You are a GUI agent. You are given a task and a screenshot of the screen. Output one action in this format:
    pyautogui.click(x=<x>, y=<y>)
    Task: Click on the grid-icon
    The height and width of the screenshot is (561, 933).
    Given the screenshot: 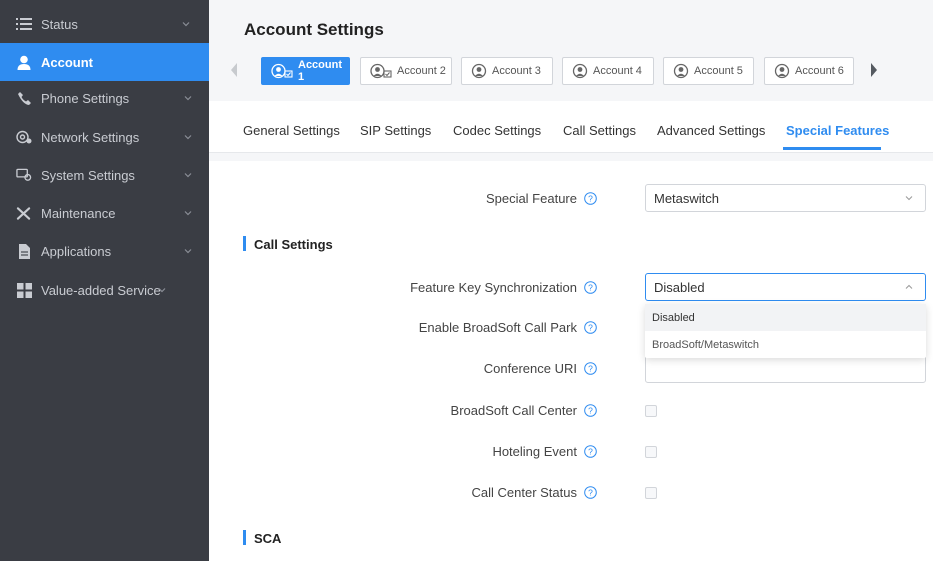 What is the action you would take?
    pyautogui.click(x=24, y=290)
    